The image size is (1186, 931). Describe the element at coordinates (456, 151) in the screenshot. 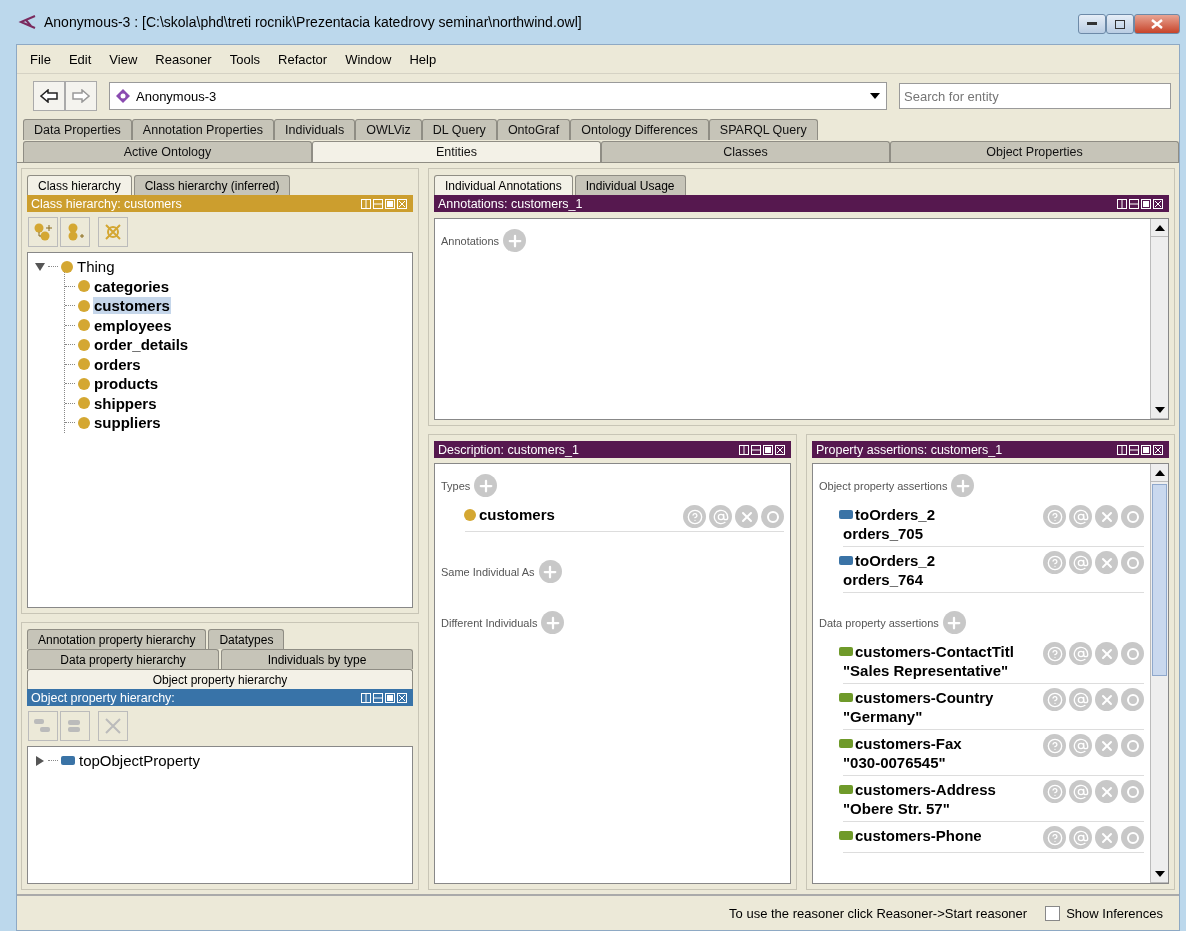

I see `tab: Entities` at that location.